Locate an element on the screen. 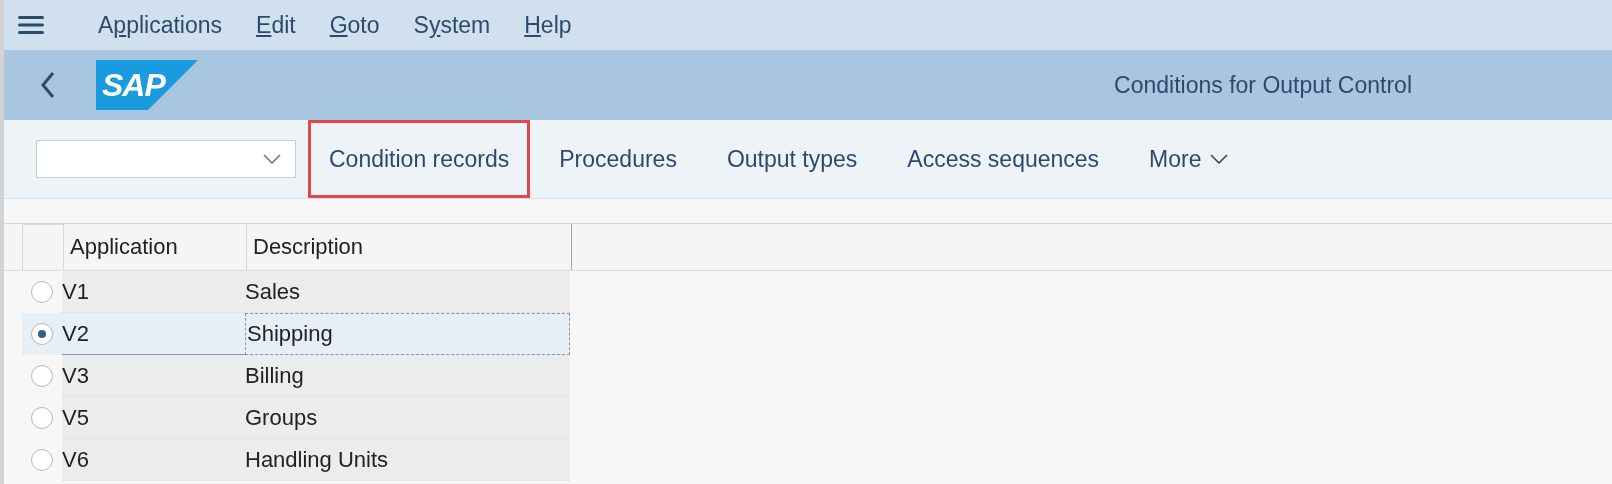  table-cell: V1 is located at coordinates (153, 292).